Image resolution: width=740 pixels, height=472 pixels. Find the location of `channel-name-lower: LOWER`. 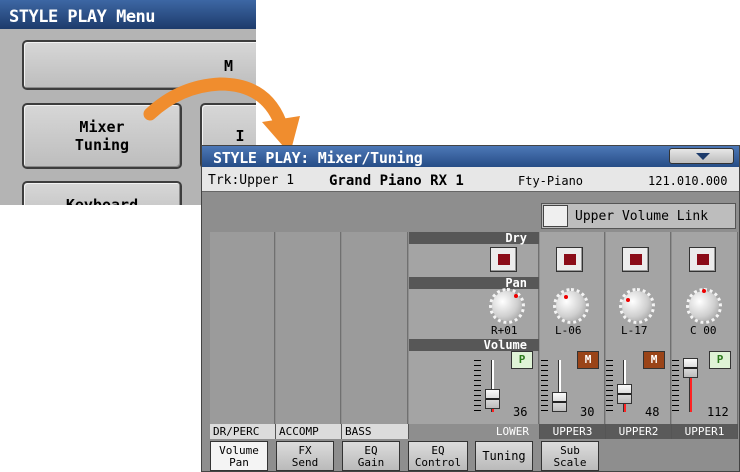

channel-name-lower: LOWER is located at coordinates (474, 431).